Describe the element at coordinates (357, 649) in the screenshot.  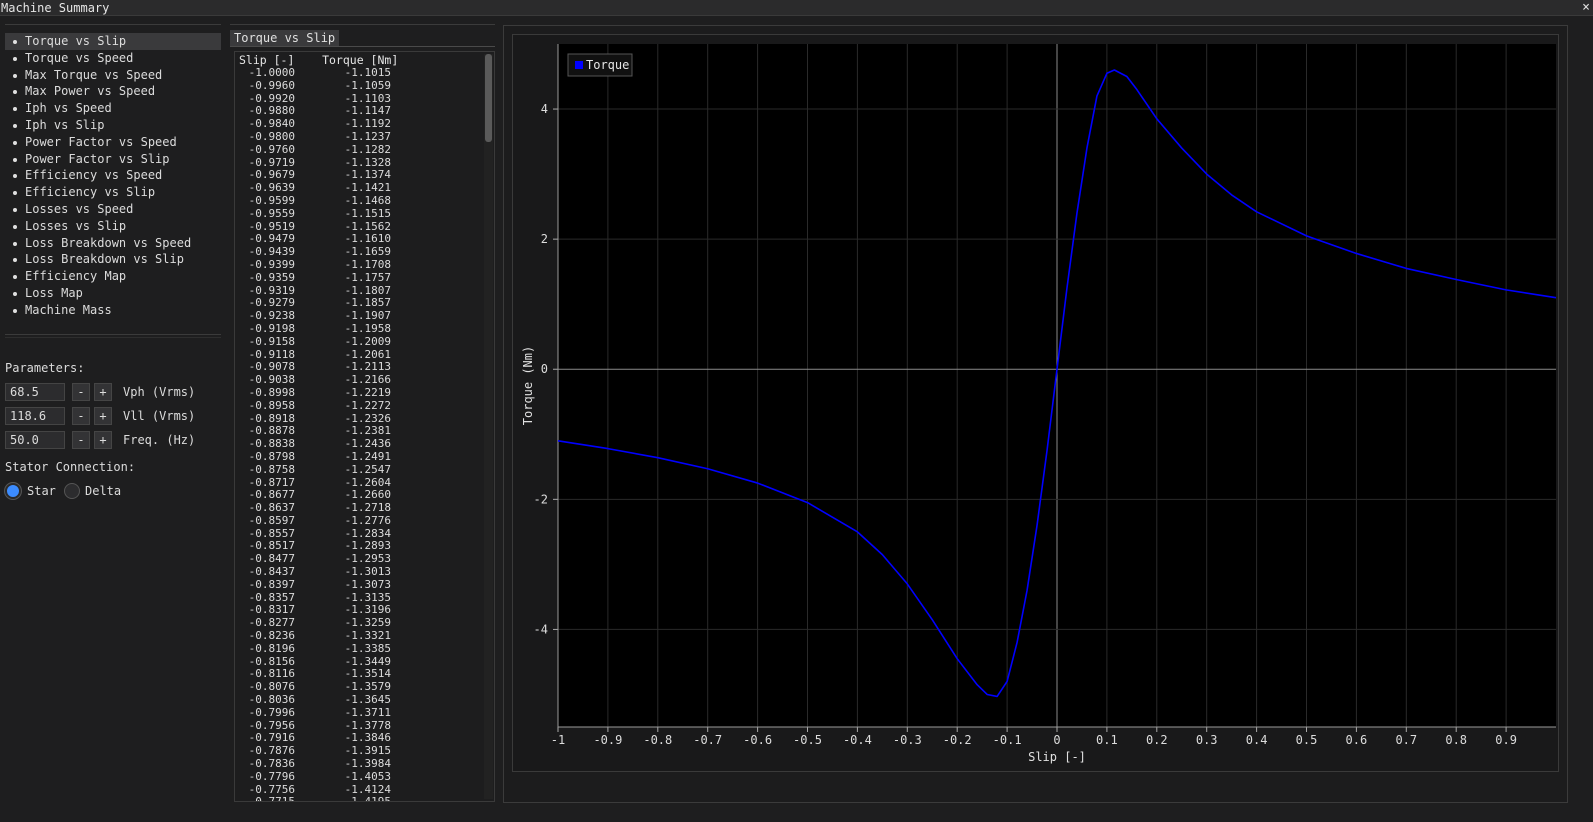
I see `table-row: -0.8196 -1.3385` at that location.